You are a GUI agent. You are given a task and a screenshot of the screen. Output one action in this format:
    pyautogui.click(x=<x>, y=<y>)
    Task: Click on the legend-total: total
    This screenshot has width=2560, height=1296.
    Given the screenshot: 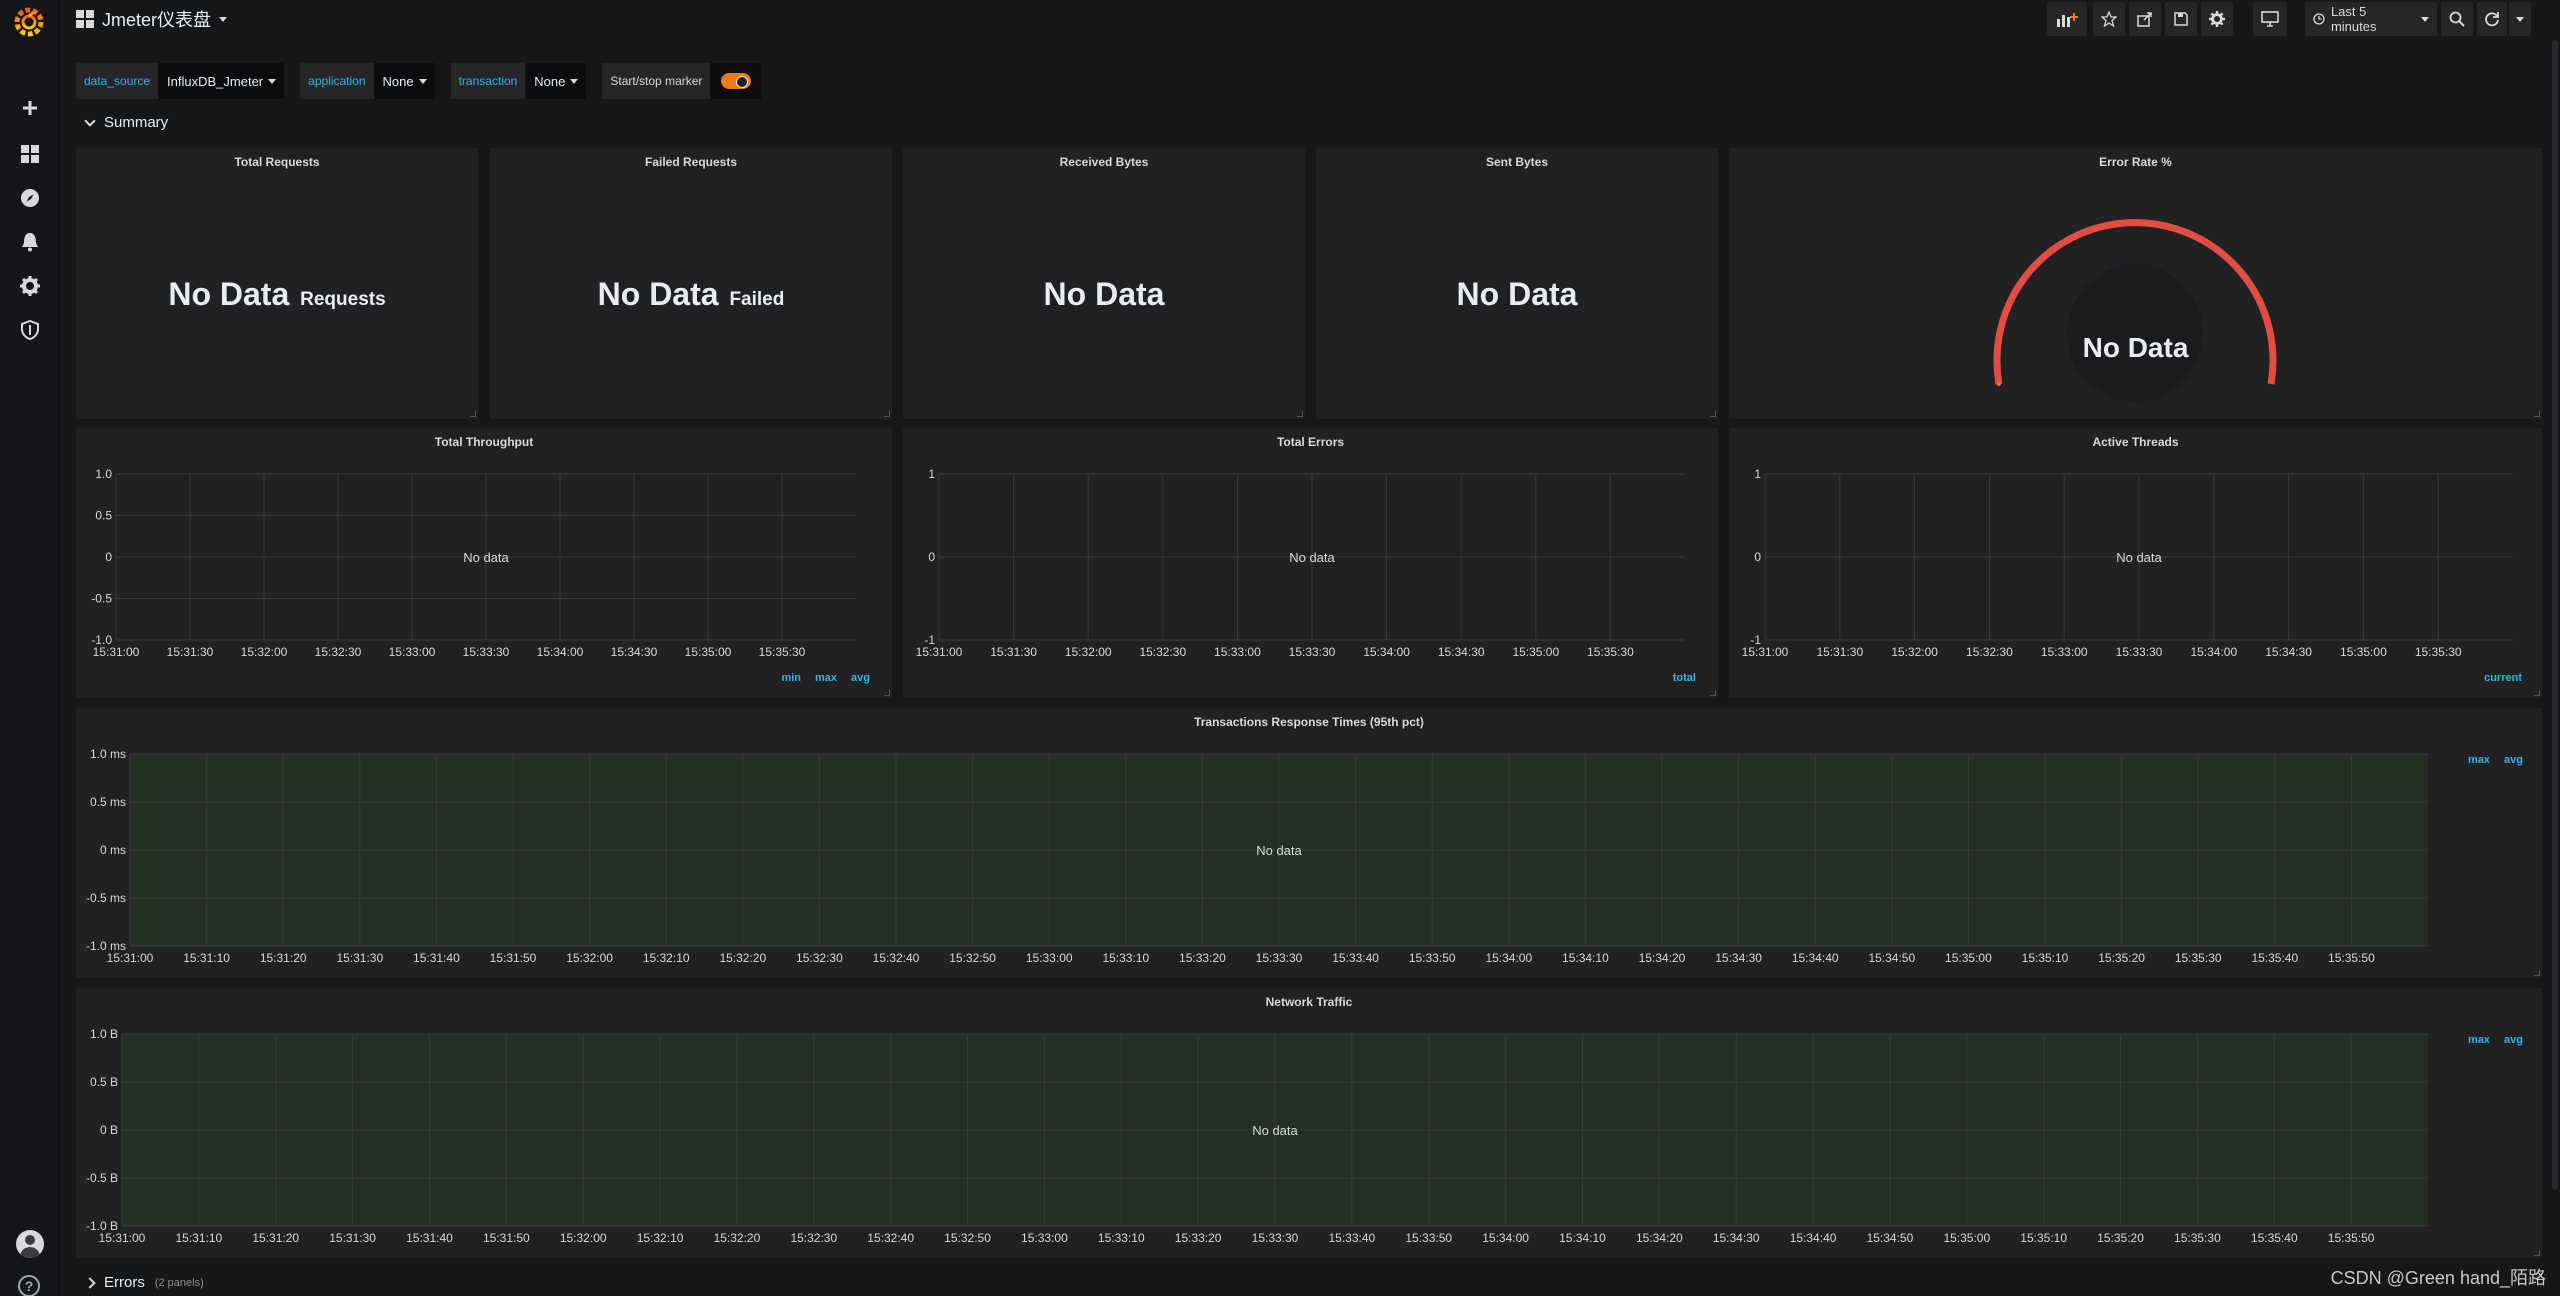 What is the action you would take?
    pyautogui.click(x=1684, y=678)
    